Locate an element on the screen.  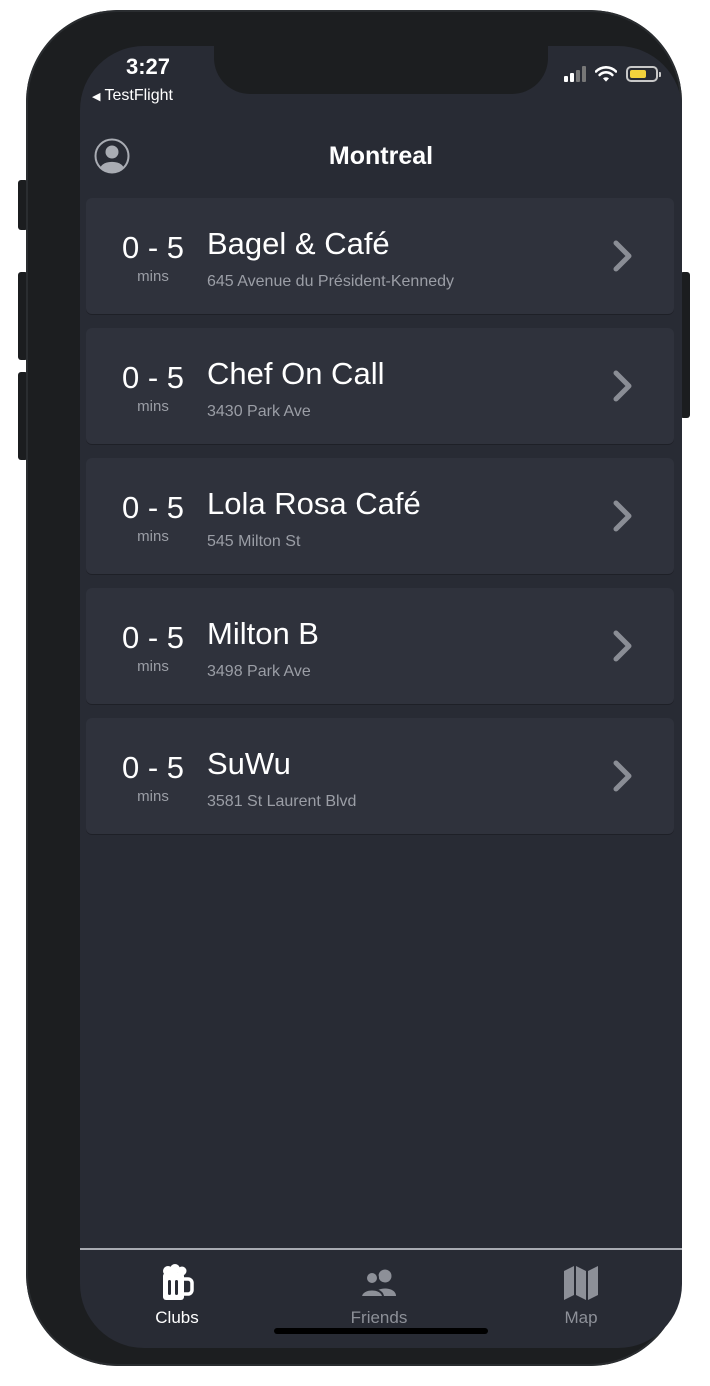
club-address: 545 Milton St is located at coordinates (254, 541).